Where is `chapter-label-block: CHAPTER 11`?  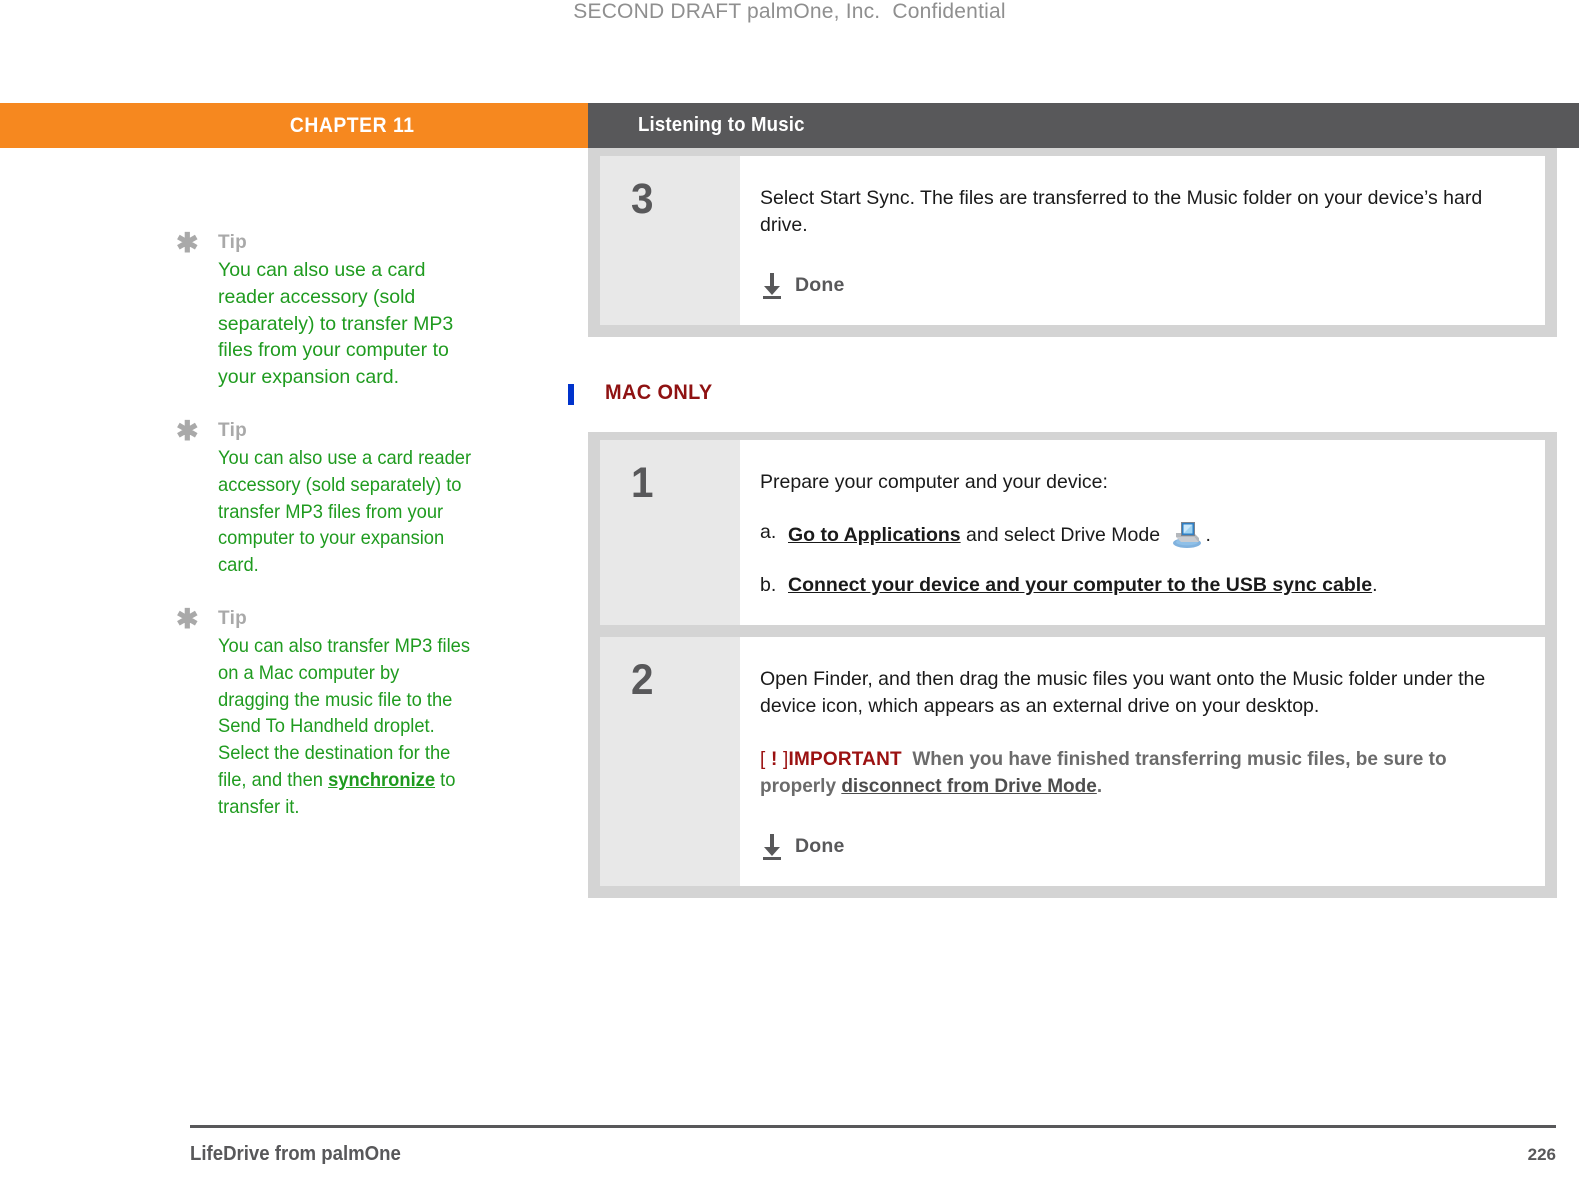 chapter-label-block: CHAPTER 11 is located at coordinates (294, 125).